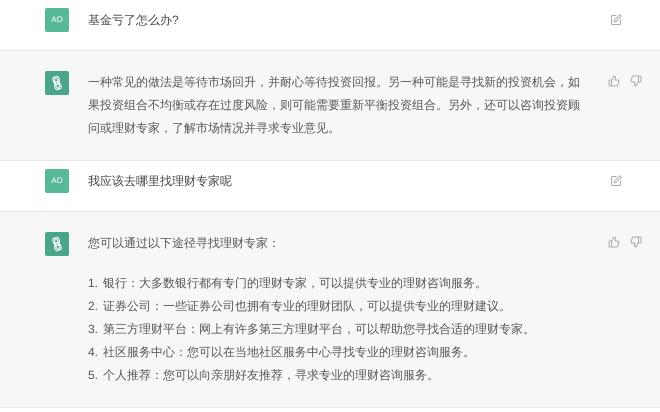  What do you see at coordinates (307, 306) in the screenshot?
I see `list-item: 证券公司：一些证券公司也拥有专业的理财团队，可以提供专业的理财建议。` at bounding box center [307, 306].